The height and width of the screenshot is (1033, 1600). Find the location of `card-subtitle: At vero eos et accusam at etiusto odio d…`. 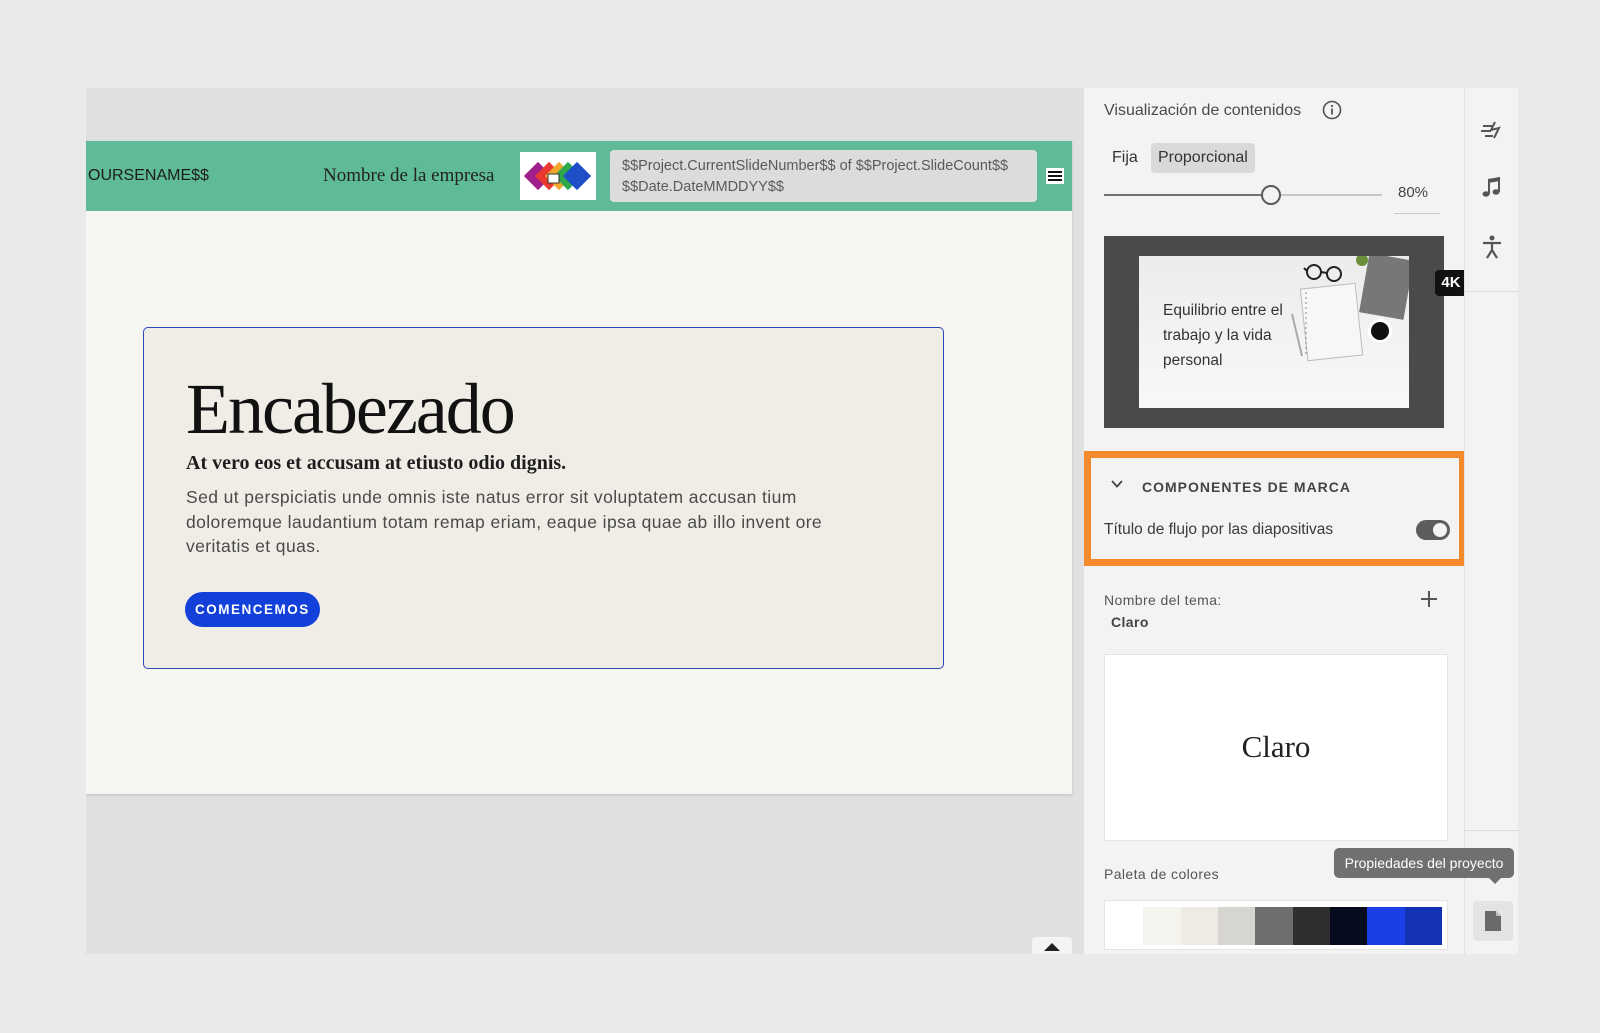

card-subtitle: At vero eos et accusam at etiusto odio d… is located at coordinates (376, 463).